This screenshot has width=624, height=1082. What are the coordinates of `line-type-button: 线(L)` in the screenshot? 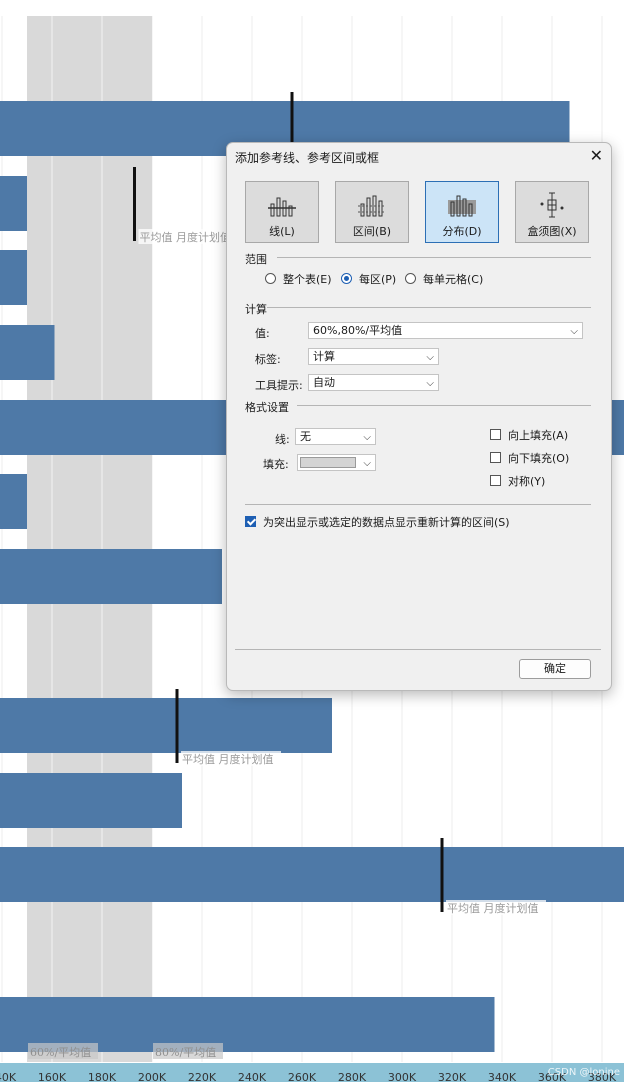 It's located at (282, 212).